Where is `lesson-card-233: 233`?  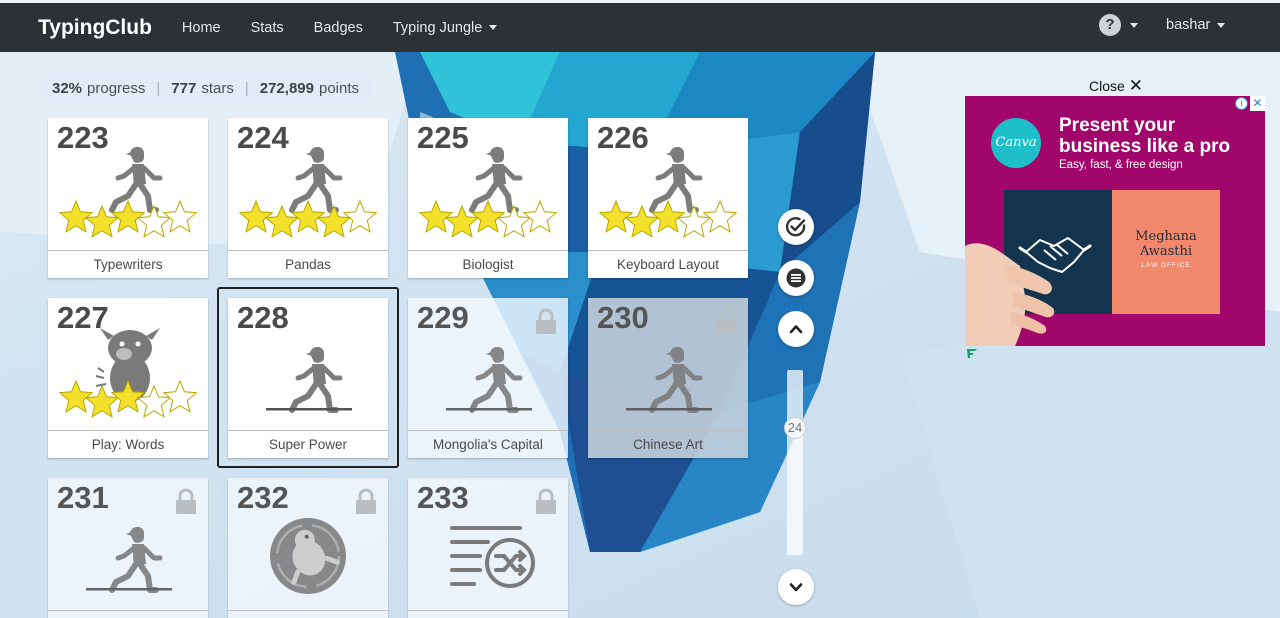
lesson-card-233: 233 is located at coordinates (488, 548).